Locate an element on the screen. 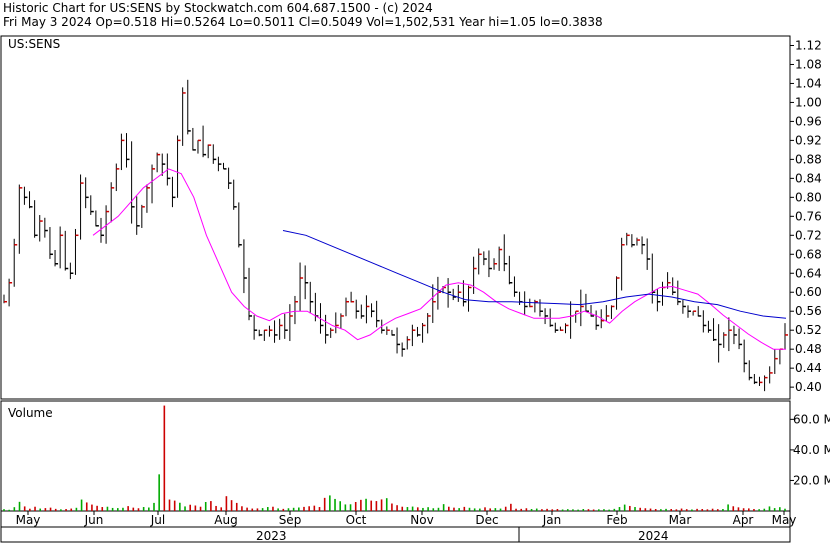 The image size is (830, 543). month-label: Sep is located at coordinates (290, 520).